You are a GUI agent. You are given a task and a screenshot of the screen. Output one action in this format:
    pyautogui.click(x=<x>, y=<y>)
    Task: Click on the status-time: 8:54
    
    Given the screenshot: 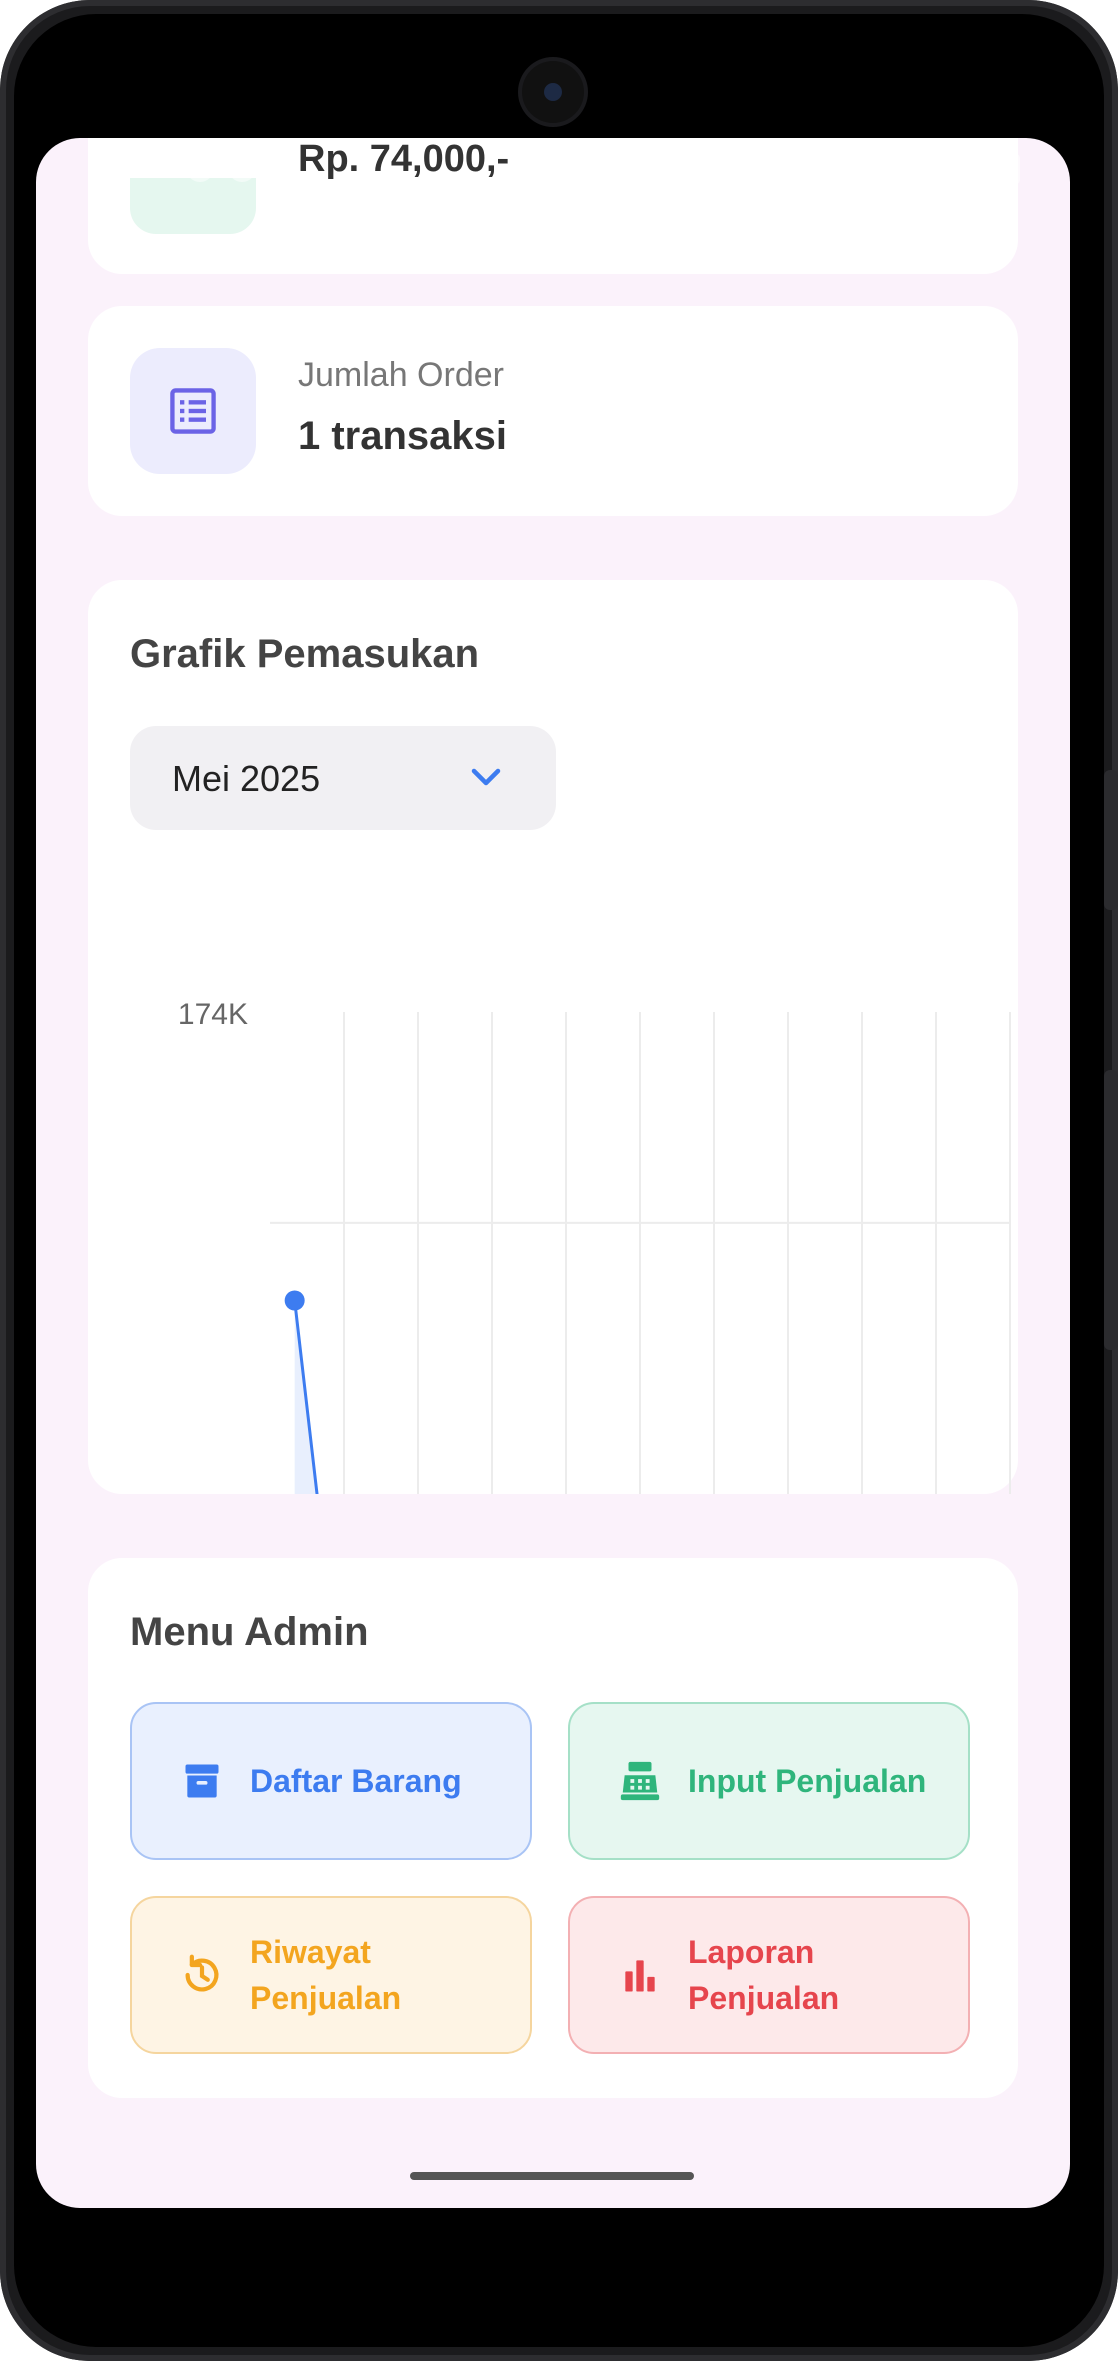 What is the action you would take?
    pyautogui.click(x=135, y=166)
    